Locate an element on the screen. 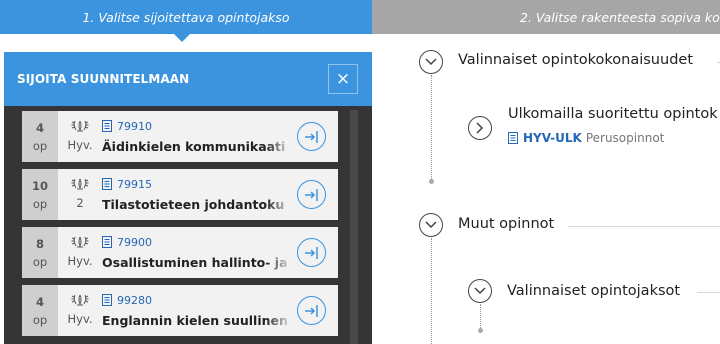 The height and width of the screenshot is (344, 720). course-code: 79900 is located at coordinates (134, 242).